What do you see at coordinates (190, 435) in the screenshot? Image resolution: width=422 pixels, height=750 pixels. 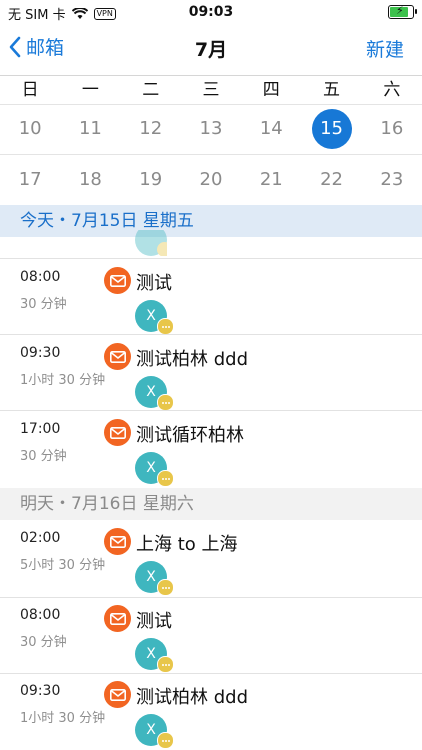 I see `event-subject: 测试循环柏林` at bounding box center [190, 435].